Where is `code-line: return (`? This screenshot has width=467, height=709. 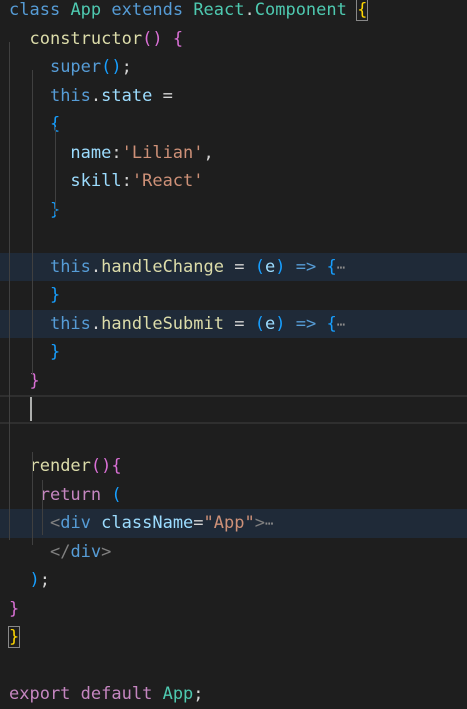
code-line: return ( is located at coordinates (233, 495).